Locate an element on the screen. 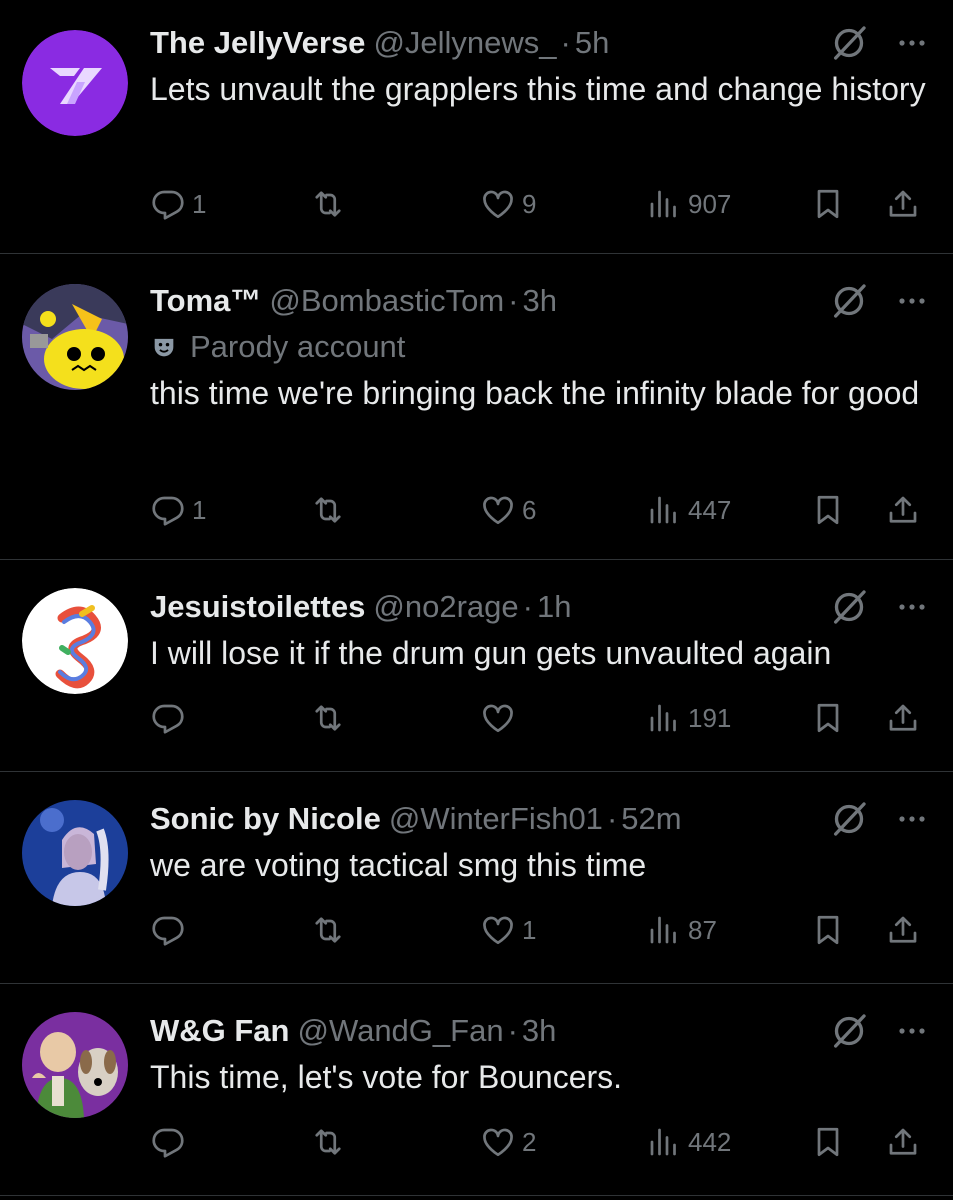 This screenshot has height=1200, width=953. view-count: 191 is located at coordinates (710, 717).